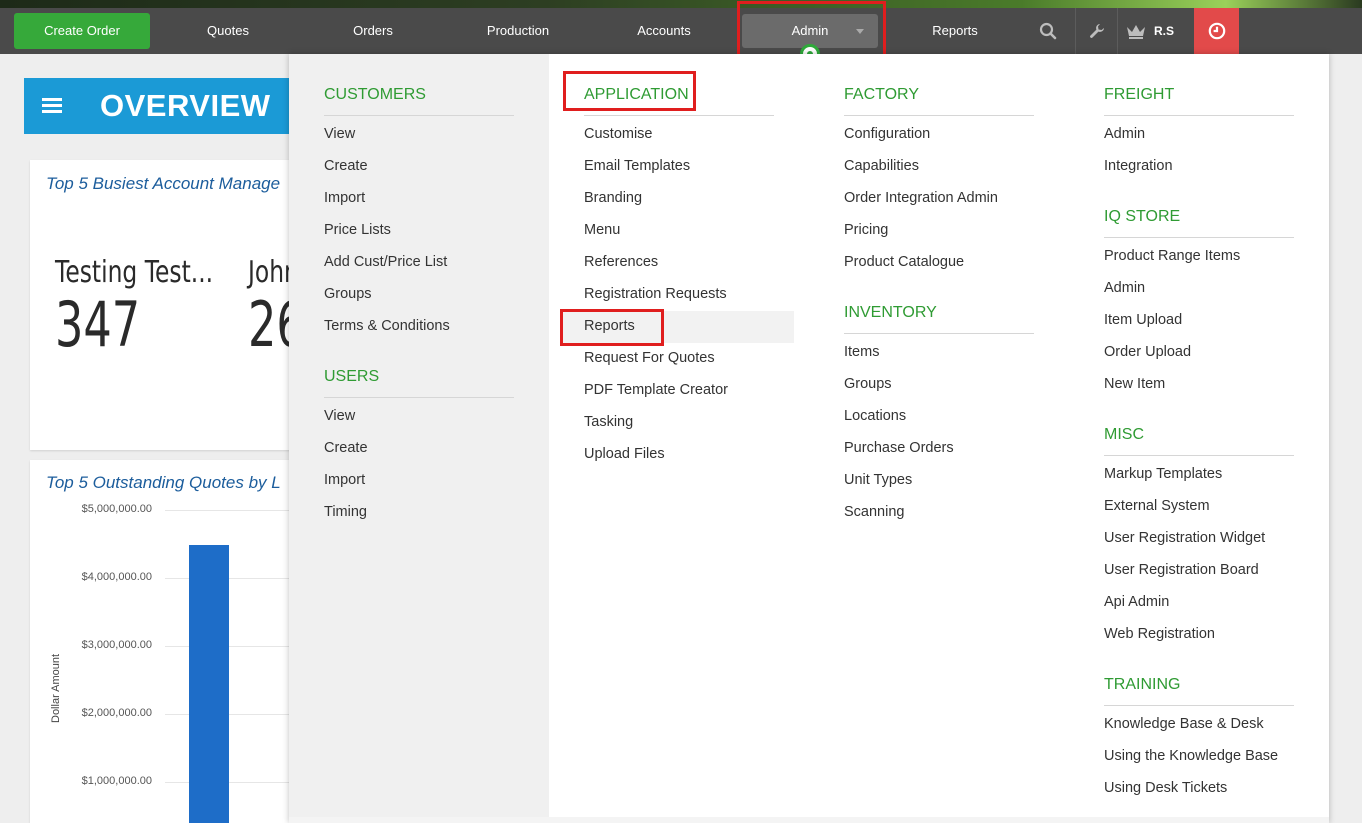 This screenshot has height=823, width=1362. I want to click on menu-item-freight-integration: Integration, so click(1138, 166).